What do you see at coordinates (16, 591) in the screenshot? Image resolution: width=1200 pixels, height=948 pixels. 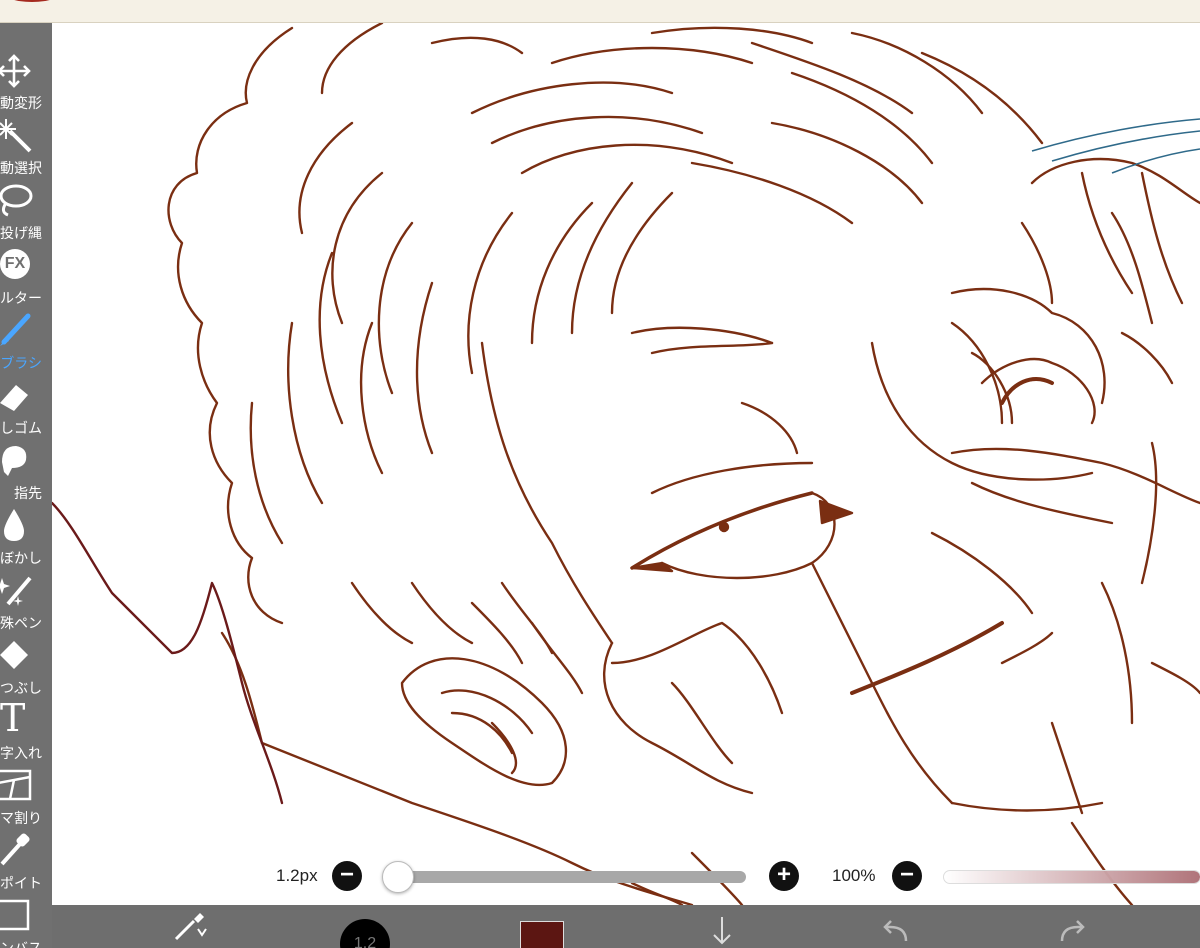 I see `special-pen-icon` at bounding box center [16, 591].